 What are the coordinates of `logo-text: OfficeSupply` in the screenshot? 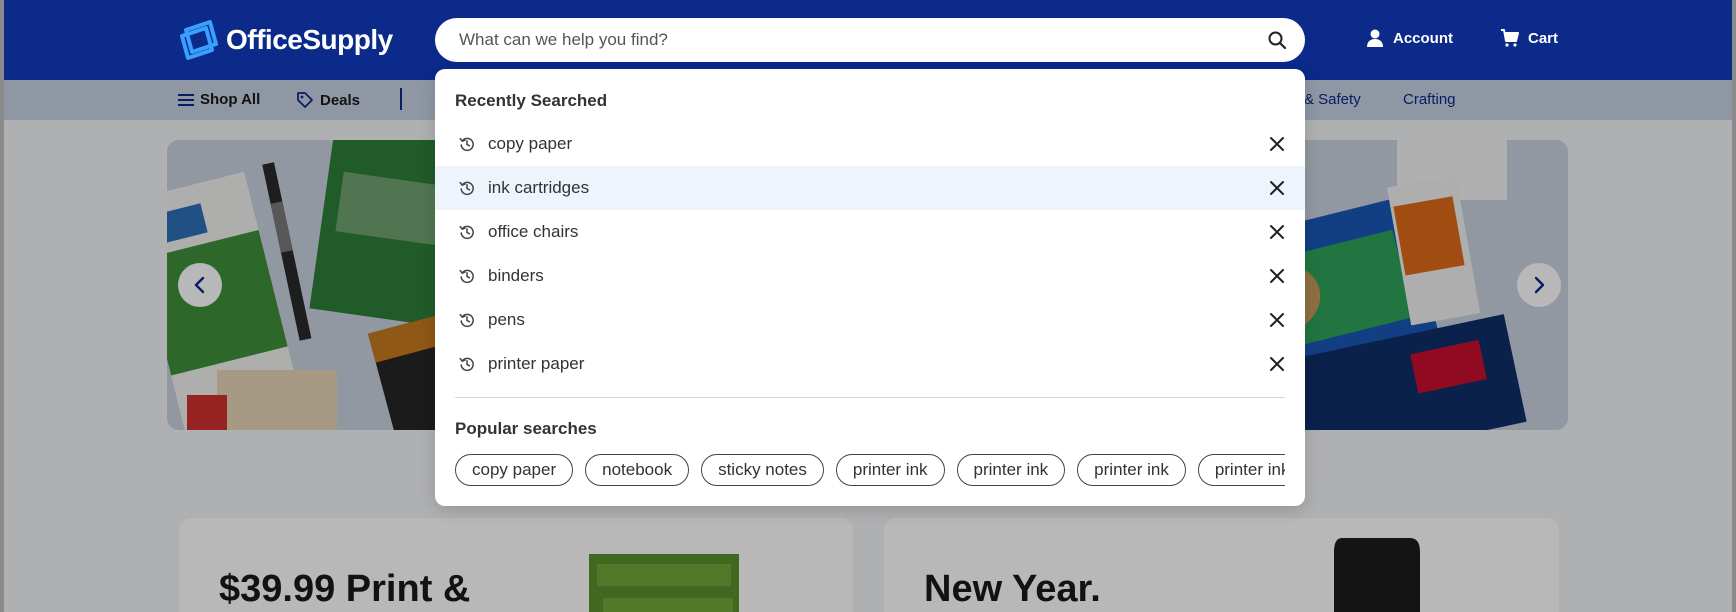 It's located at (309, 39).